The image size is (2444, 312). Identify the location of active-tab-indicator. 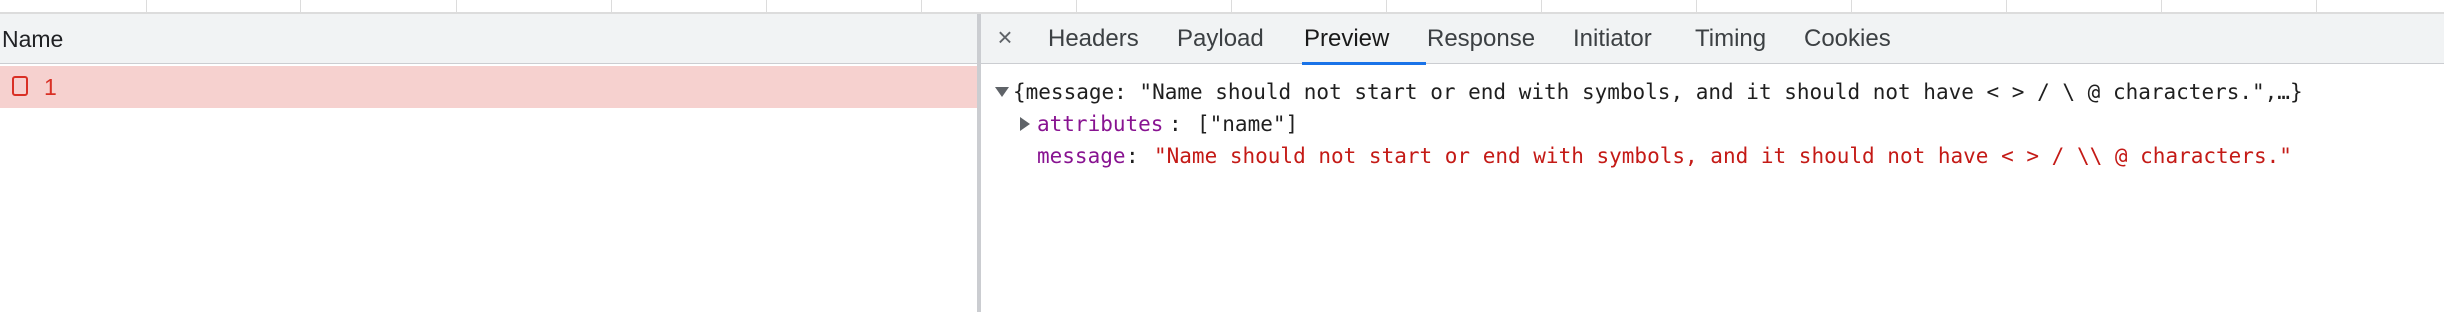
(1364, 63).